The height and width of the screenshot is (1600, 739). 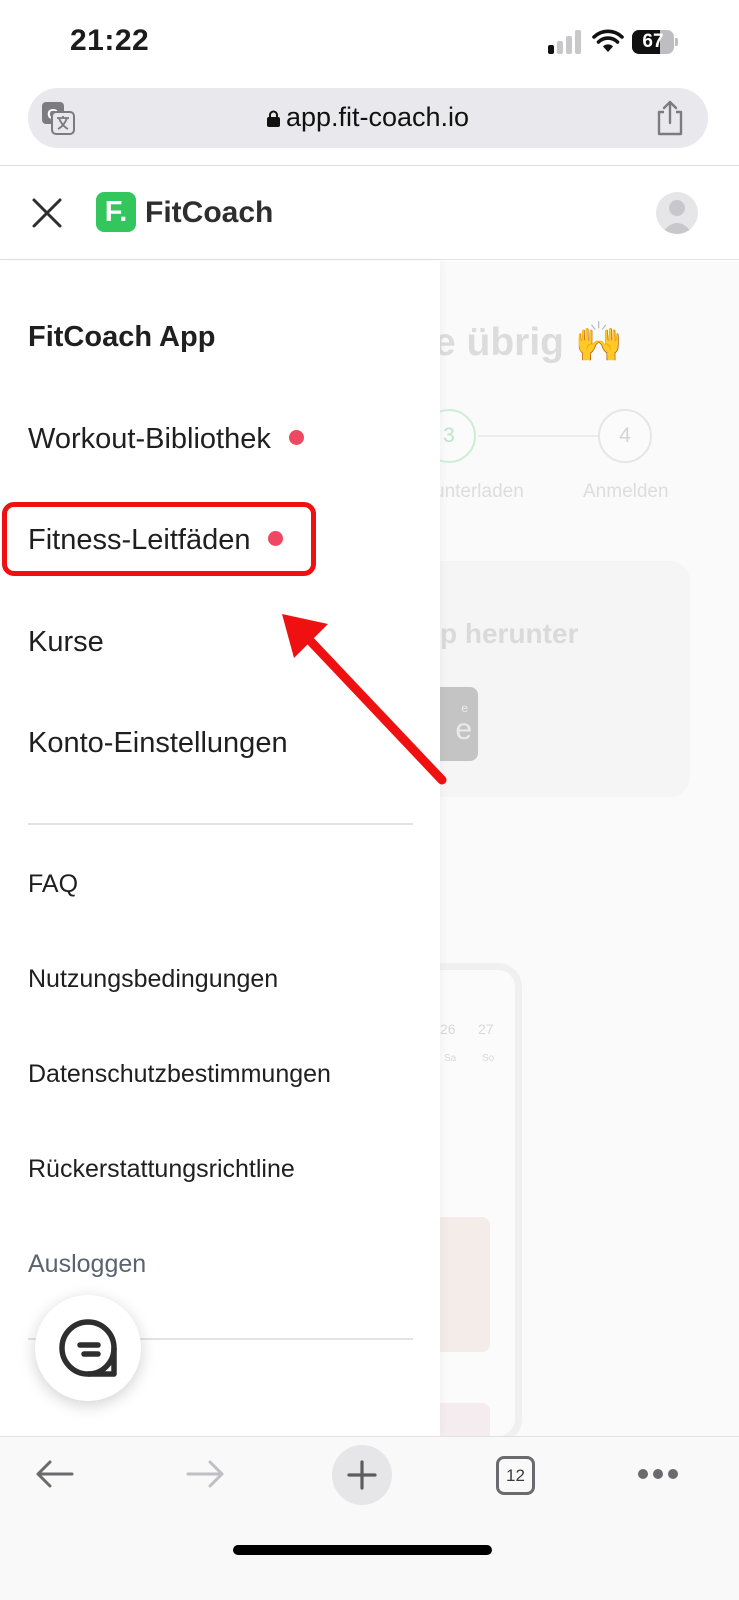 I want to click on step-3: 3, so click(x=458, y=436).